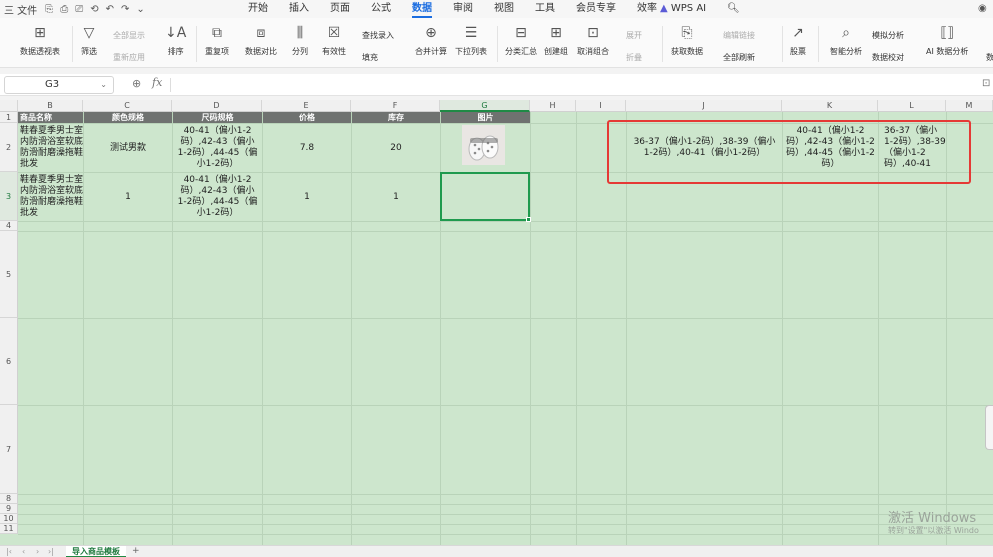 The width and height of the screenshot is (993, 557). Describe the element at coordinates (969, 106) in the screenshot. I see `column-header: M` at that location.